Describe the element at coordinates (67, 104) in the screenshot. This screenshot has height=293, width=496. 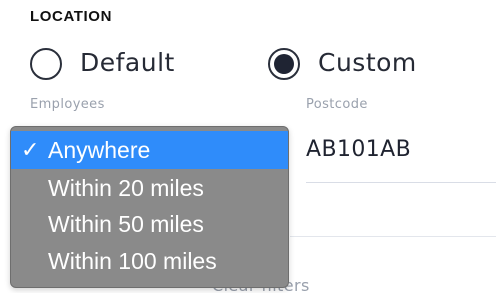
I see `employees-label: Employees` at that location.